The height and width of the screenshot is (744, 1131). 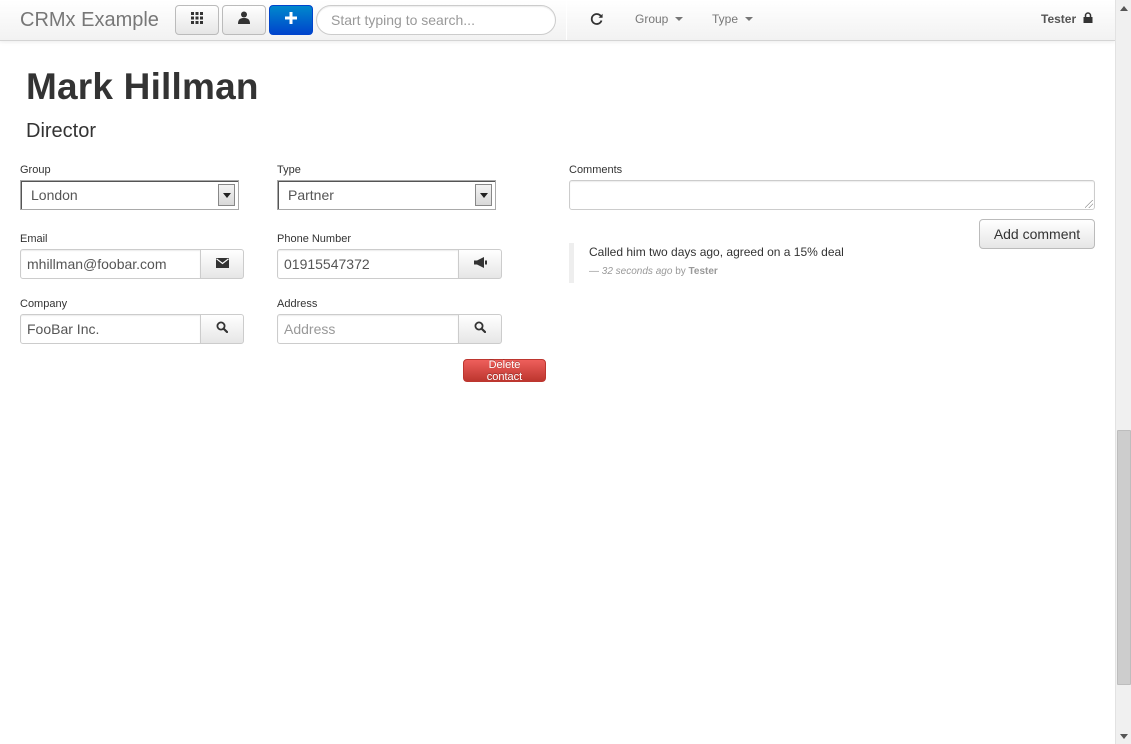 What do you see at coordinates (368, 329) in the screenshot?
I see `address-field` at bounding box center [368, 329].